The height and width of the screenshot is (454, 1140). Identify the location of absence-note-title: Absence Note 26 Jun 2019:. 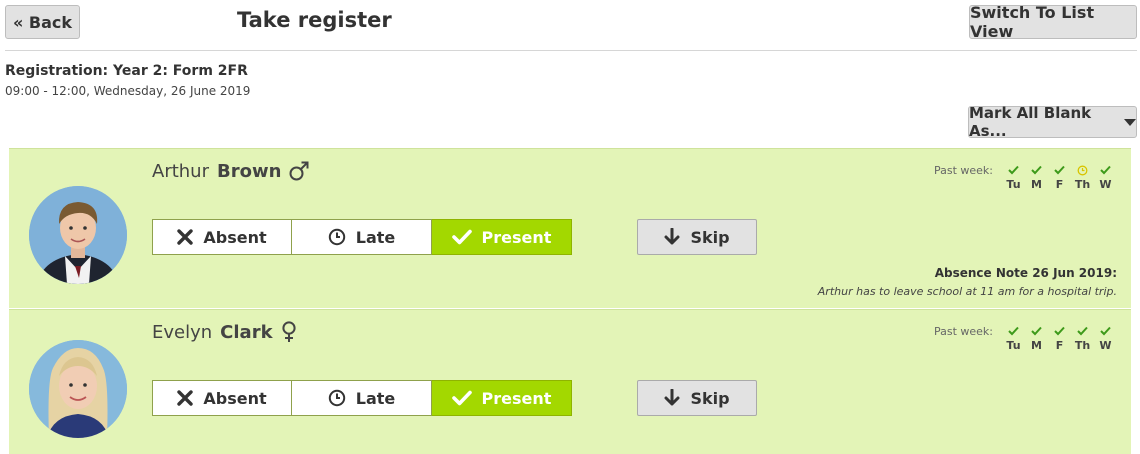
(1025, 273).